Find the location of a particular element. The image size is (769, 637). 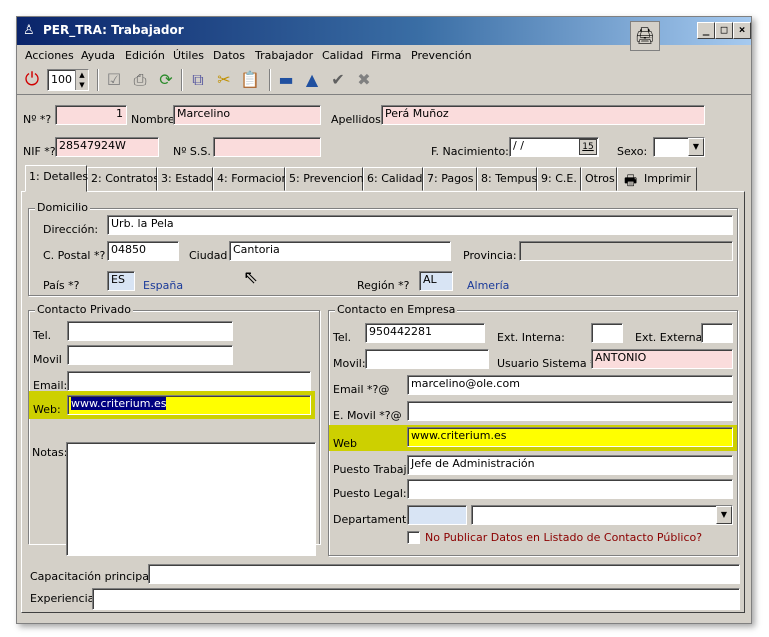

menu-prevencion: Prevención is located at coordinates (441, 55).